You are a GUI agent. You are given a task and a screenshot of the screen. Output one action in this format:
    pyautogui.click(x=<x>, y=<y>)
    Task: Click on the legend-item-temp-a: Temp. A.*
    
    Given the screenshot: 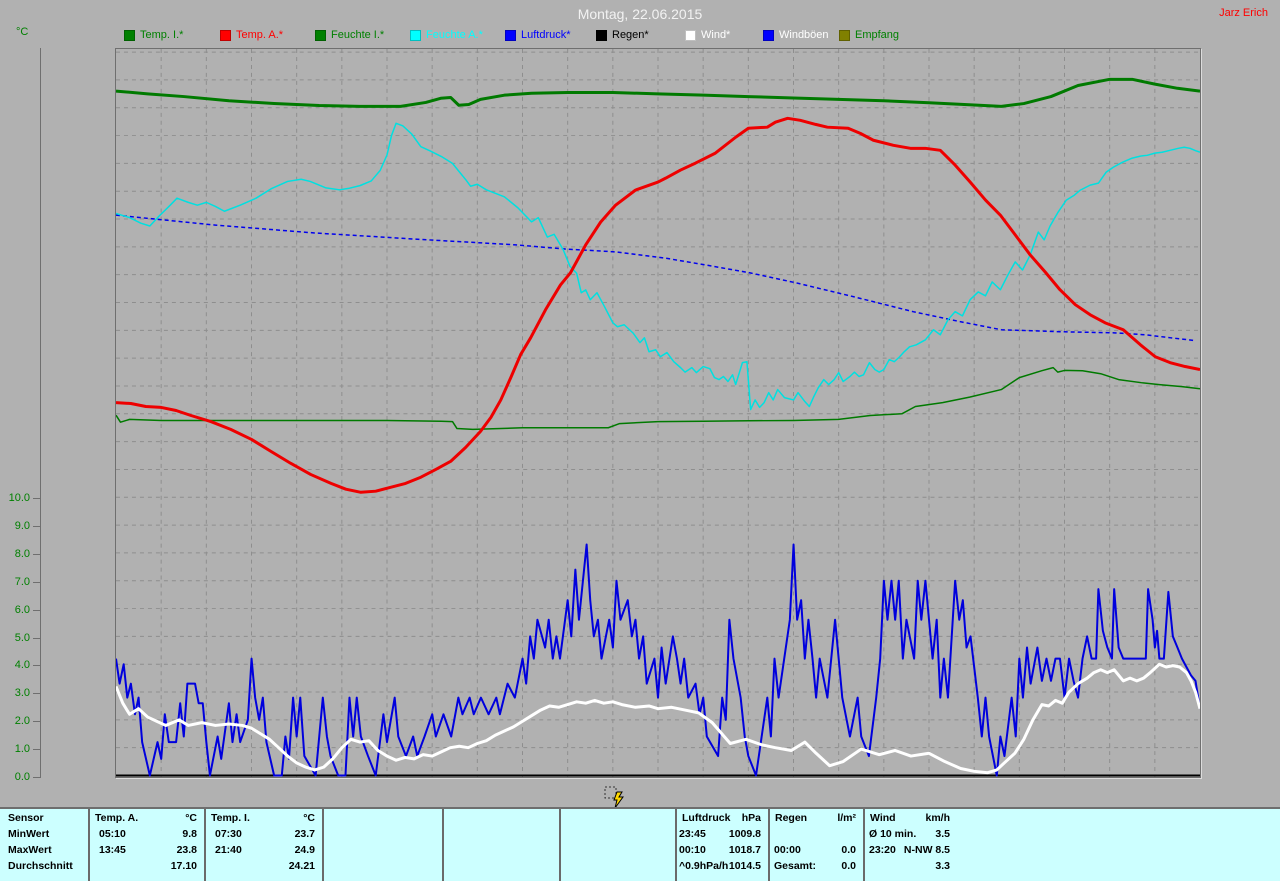 What is the action you would take?
    pyautogui.click(x=251, y=35)
    